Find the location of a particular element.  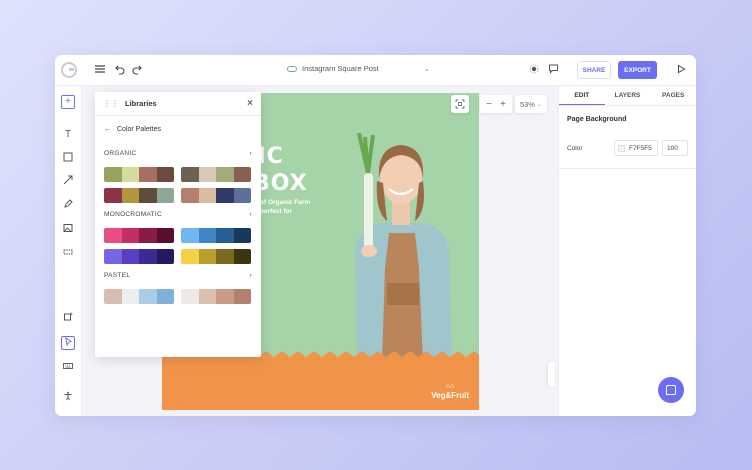

zoom-out-button: − is located at coordinates (489, 104).